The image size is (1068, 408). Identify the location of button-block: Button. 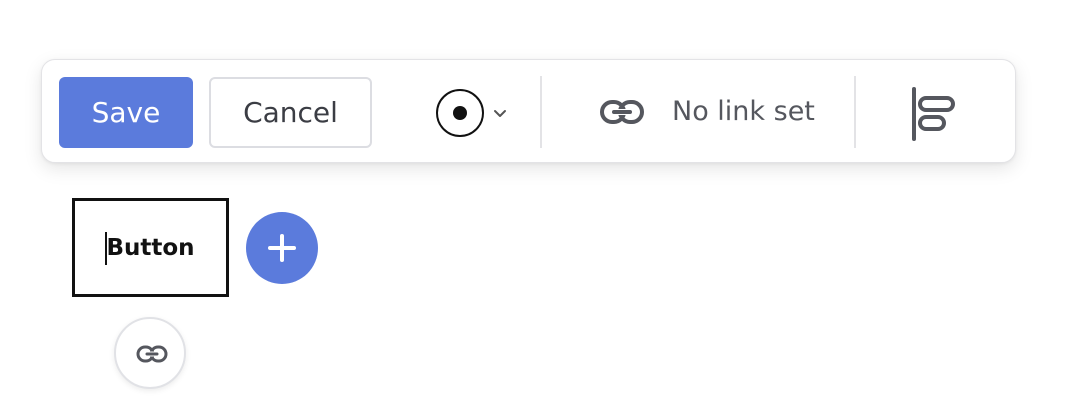
(150, 247).